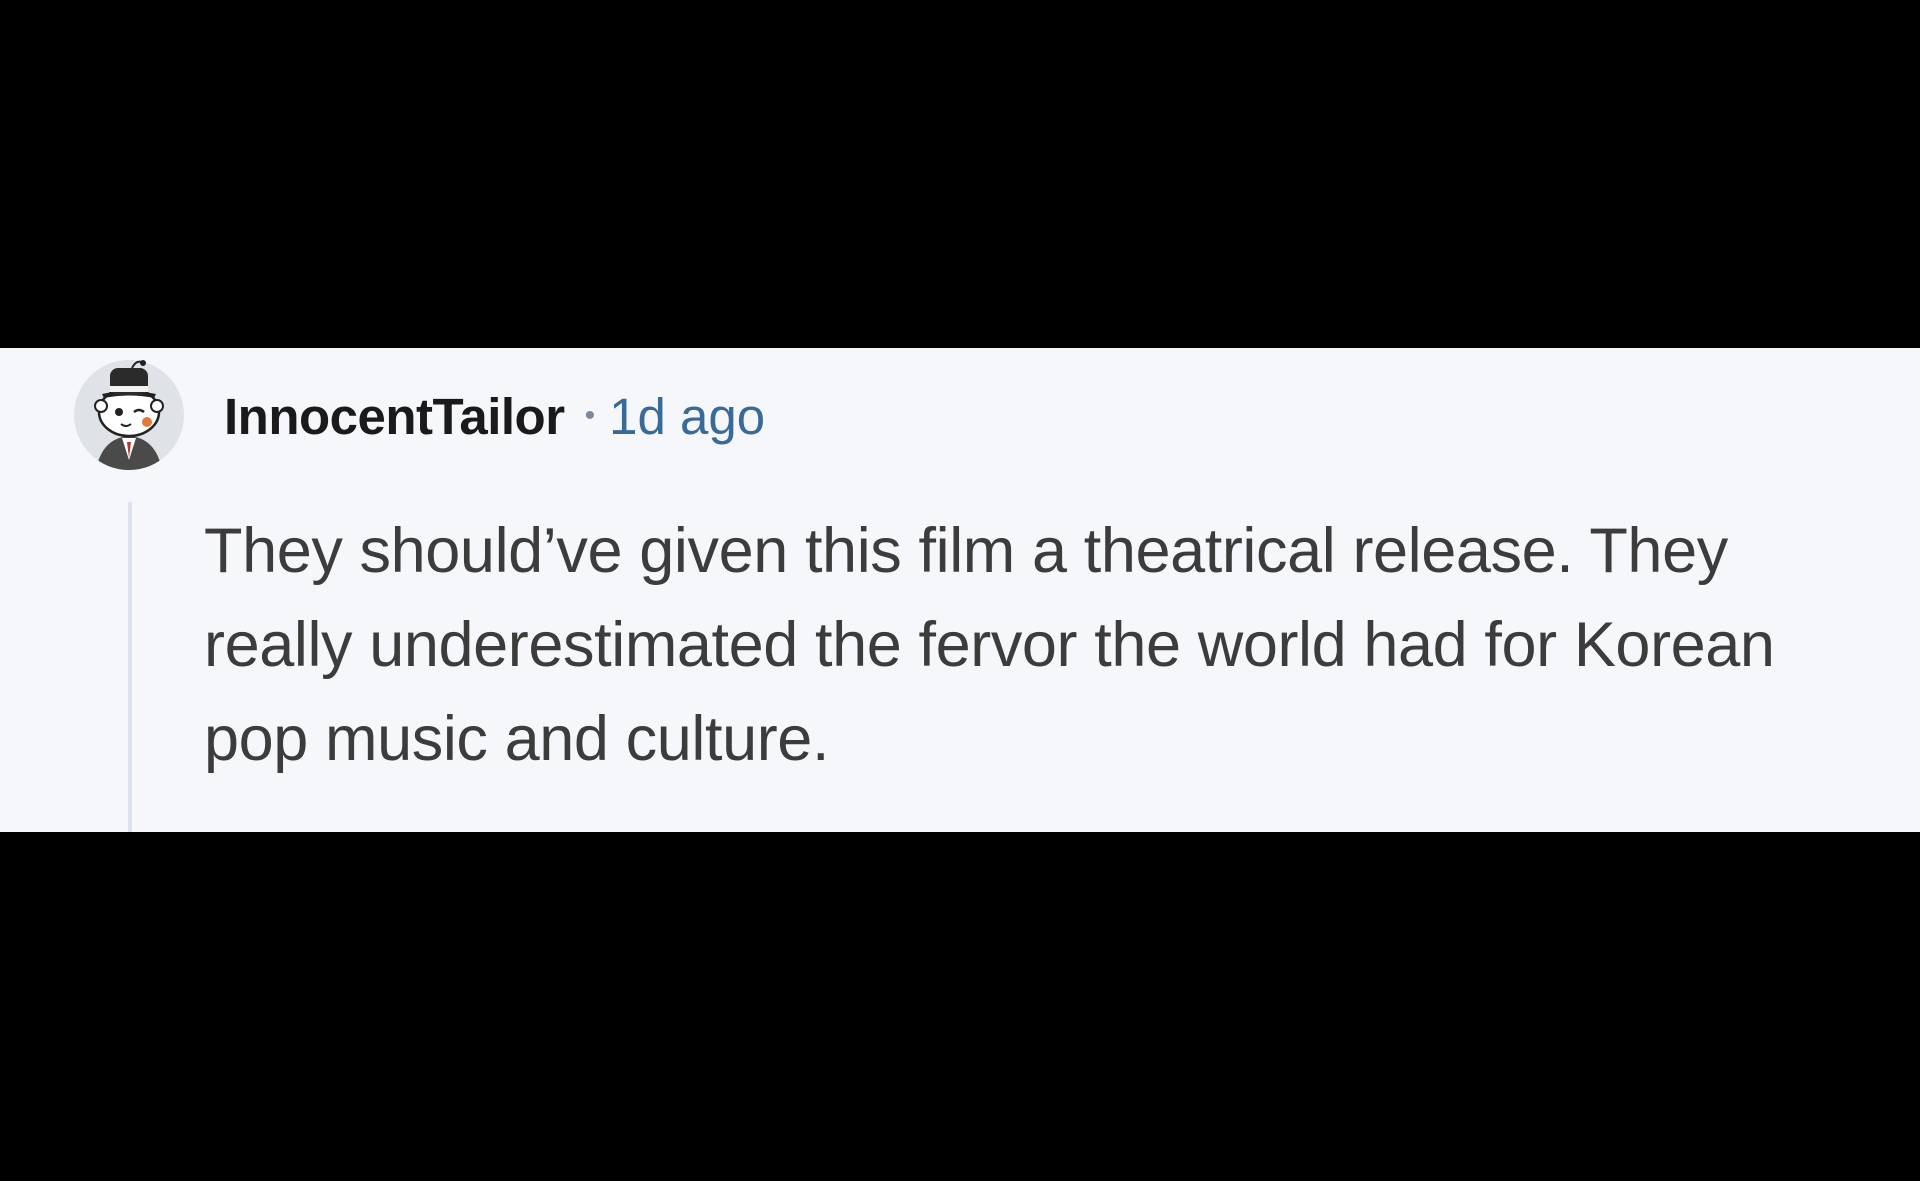 This screenshot has width=1920, height=1181. Describe the element at coordinates (687, 416) in the screenshot. I see `timestamp-link: 1d ago` at that location.